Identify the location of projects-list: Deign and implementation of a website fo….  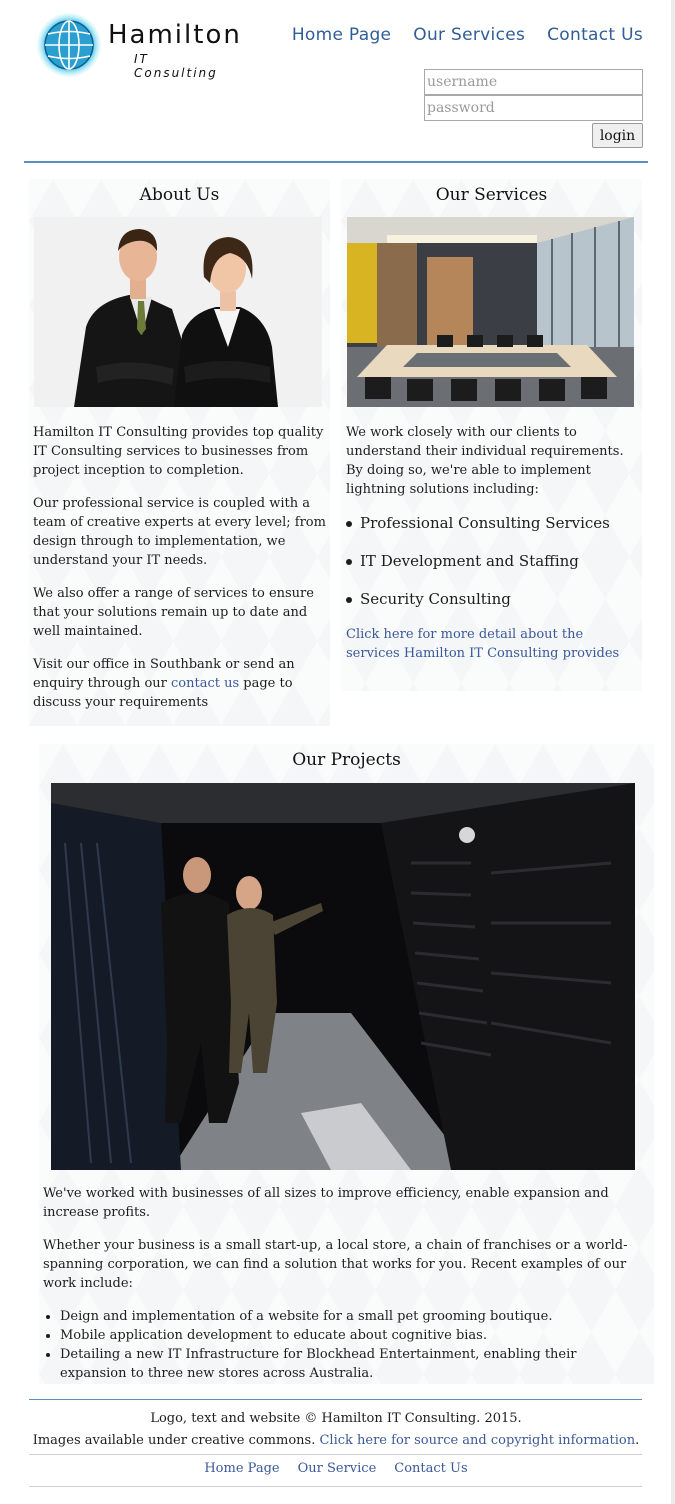
(351, 1345).